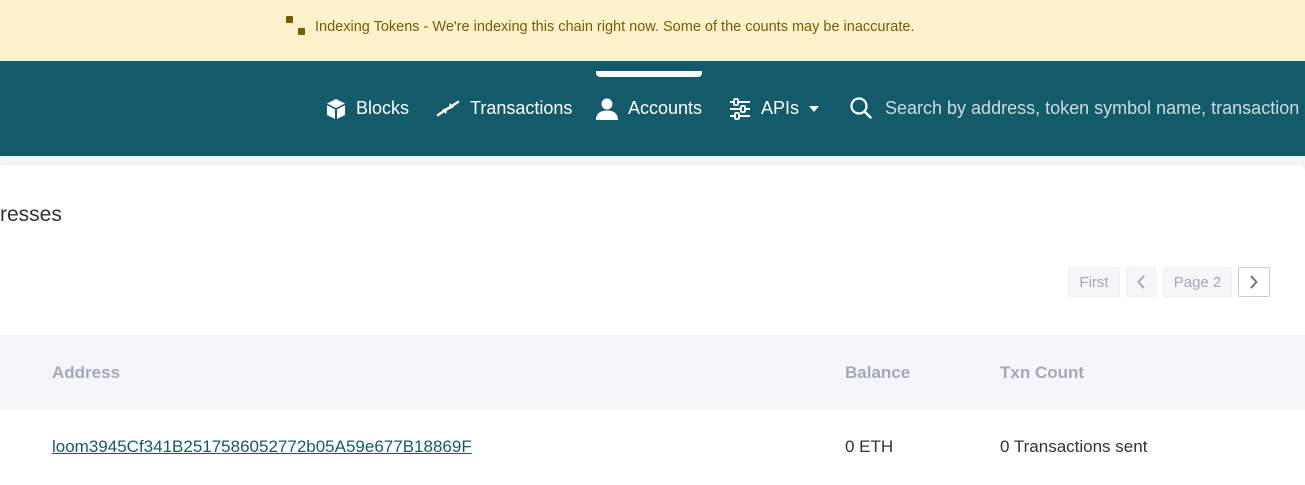  What do you see at coordinates (336, 108) in the screenshot?
I see `cube-icon` at bounding box center [336, 108].